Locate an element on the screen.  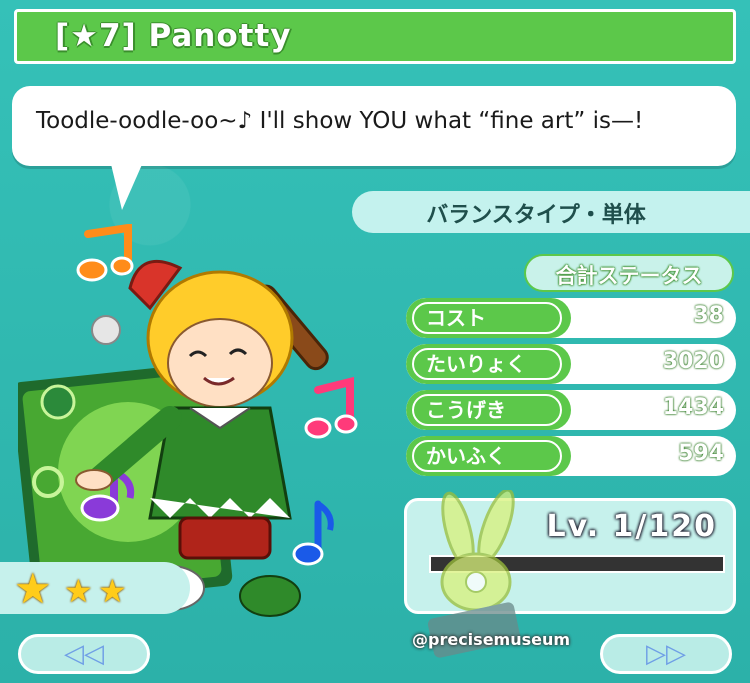
stat-label: かいふく is located at coordinates (487, 456).